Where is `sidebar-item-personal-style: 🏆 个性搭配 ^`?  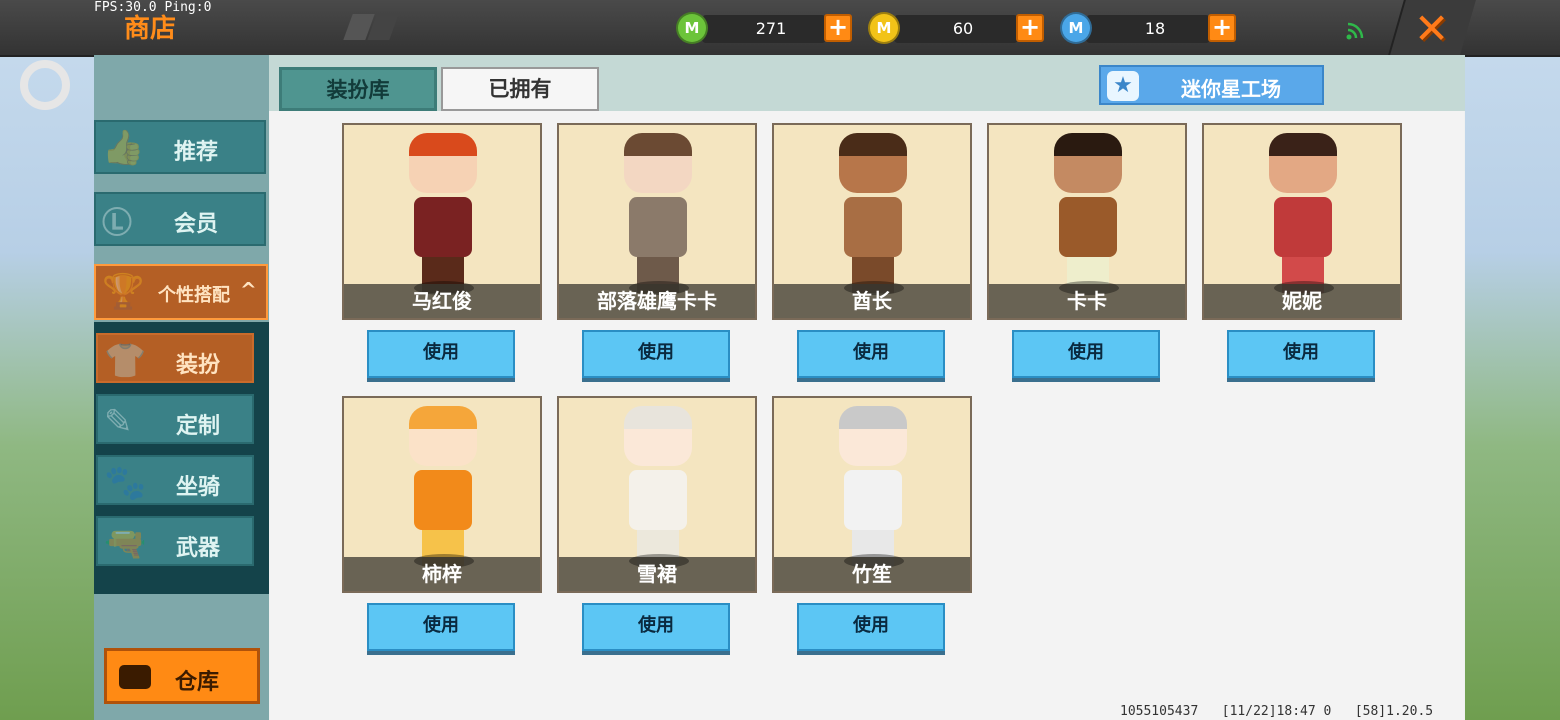 sidebar-item-personal-style: 🏆 个性搭配 ^ is located at coordinates (181, 292).